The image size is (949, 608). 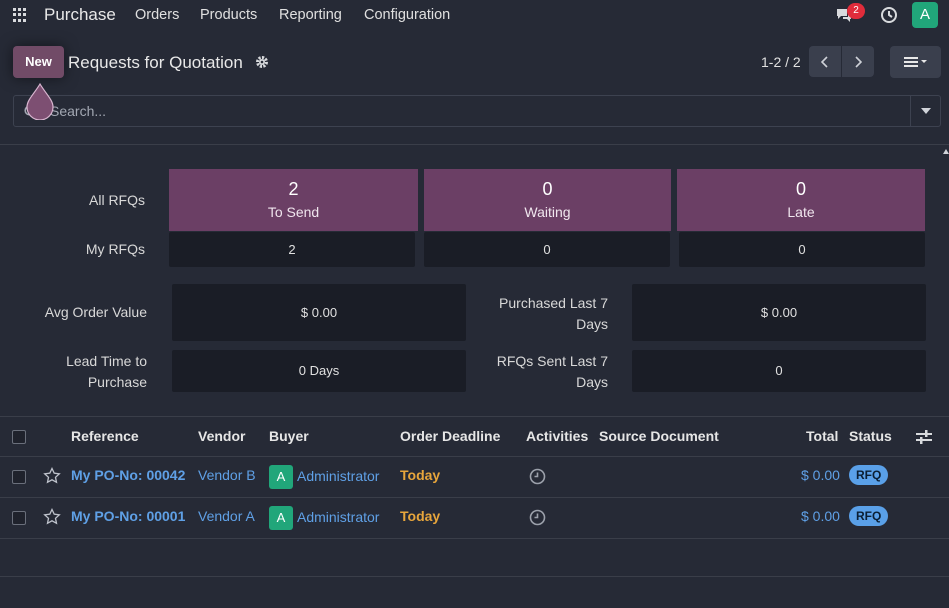 What do you see at coordinates (553, 303) in the screenshot?
I see `purchased-last-7-label-l1: Purchased Last 7` at bounding box center [553, 303].